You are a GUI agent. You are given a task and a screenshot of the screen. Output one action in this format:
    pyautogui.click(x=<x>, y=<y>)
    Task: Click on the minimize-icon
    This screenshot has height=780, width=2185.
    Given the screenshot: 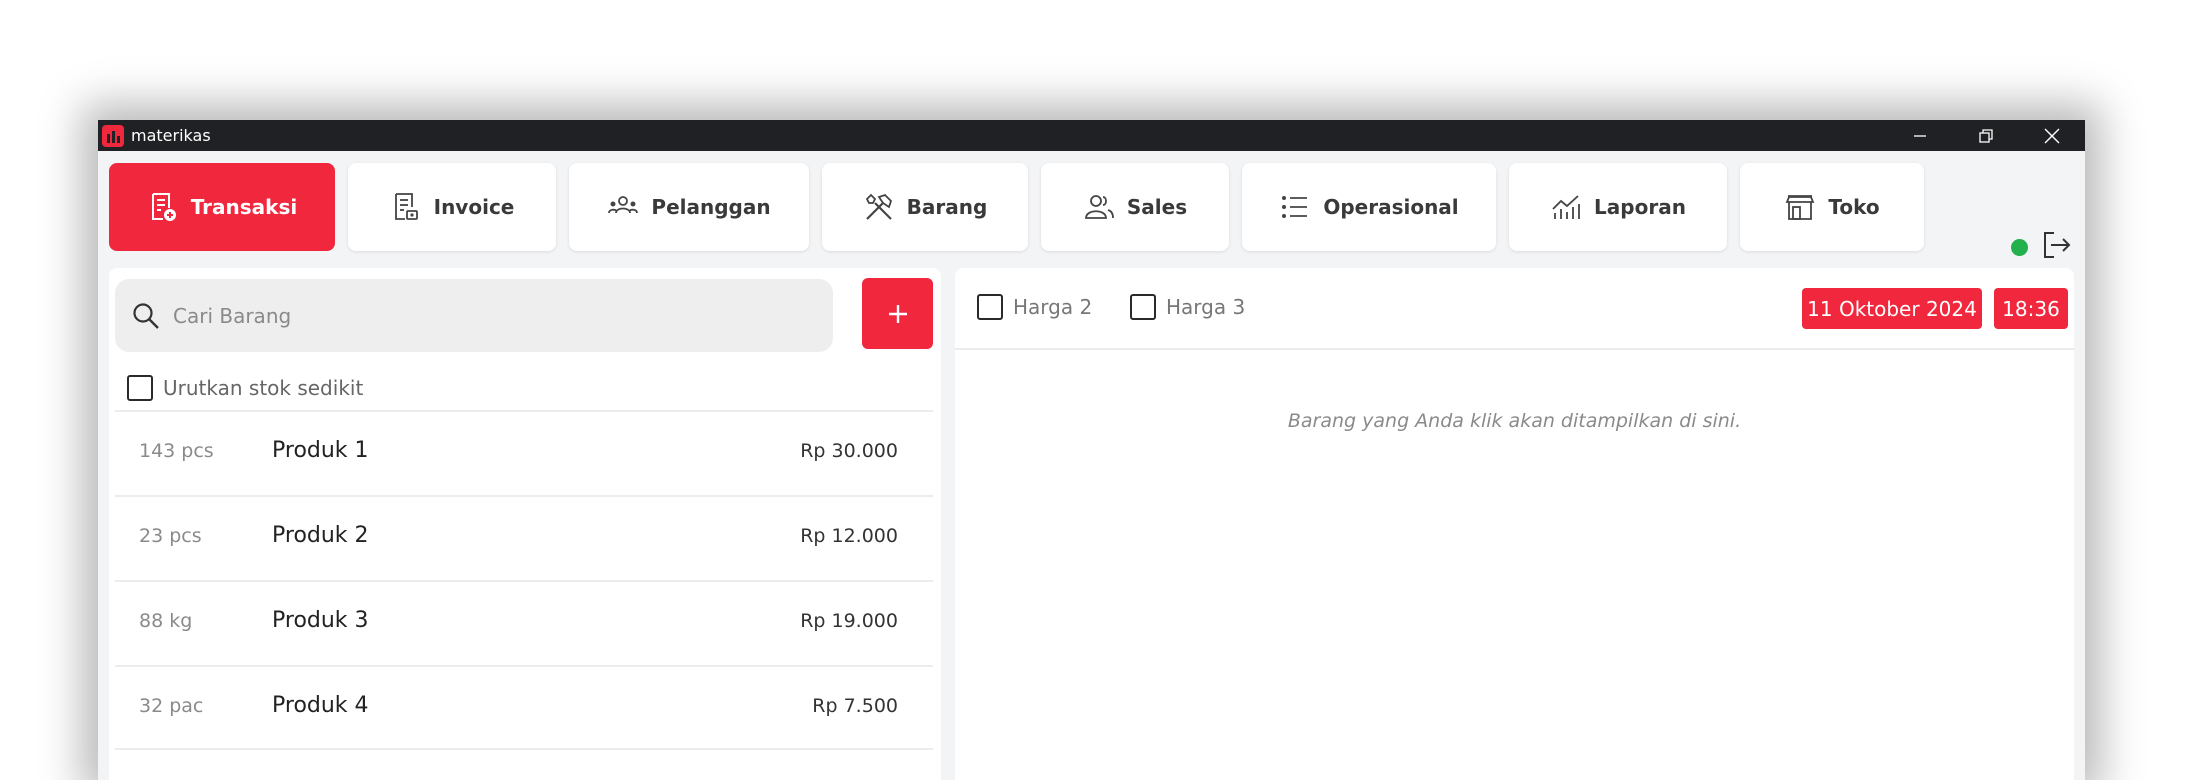 What is the action you would take?
    pyautogui.click(x=1920, y=135)
    